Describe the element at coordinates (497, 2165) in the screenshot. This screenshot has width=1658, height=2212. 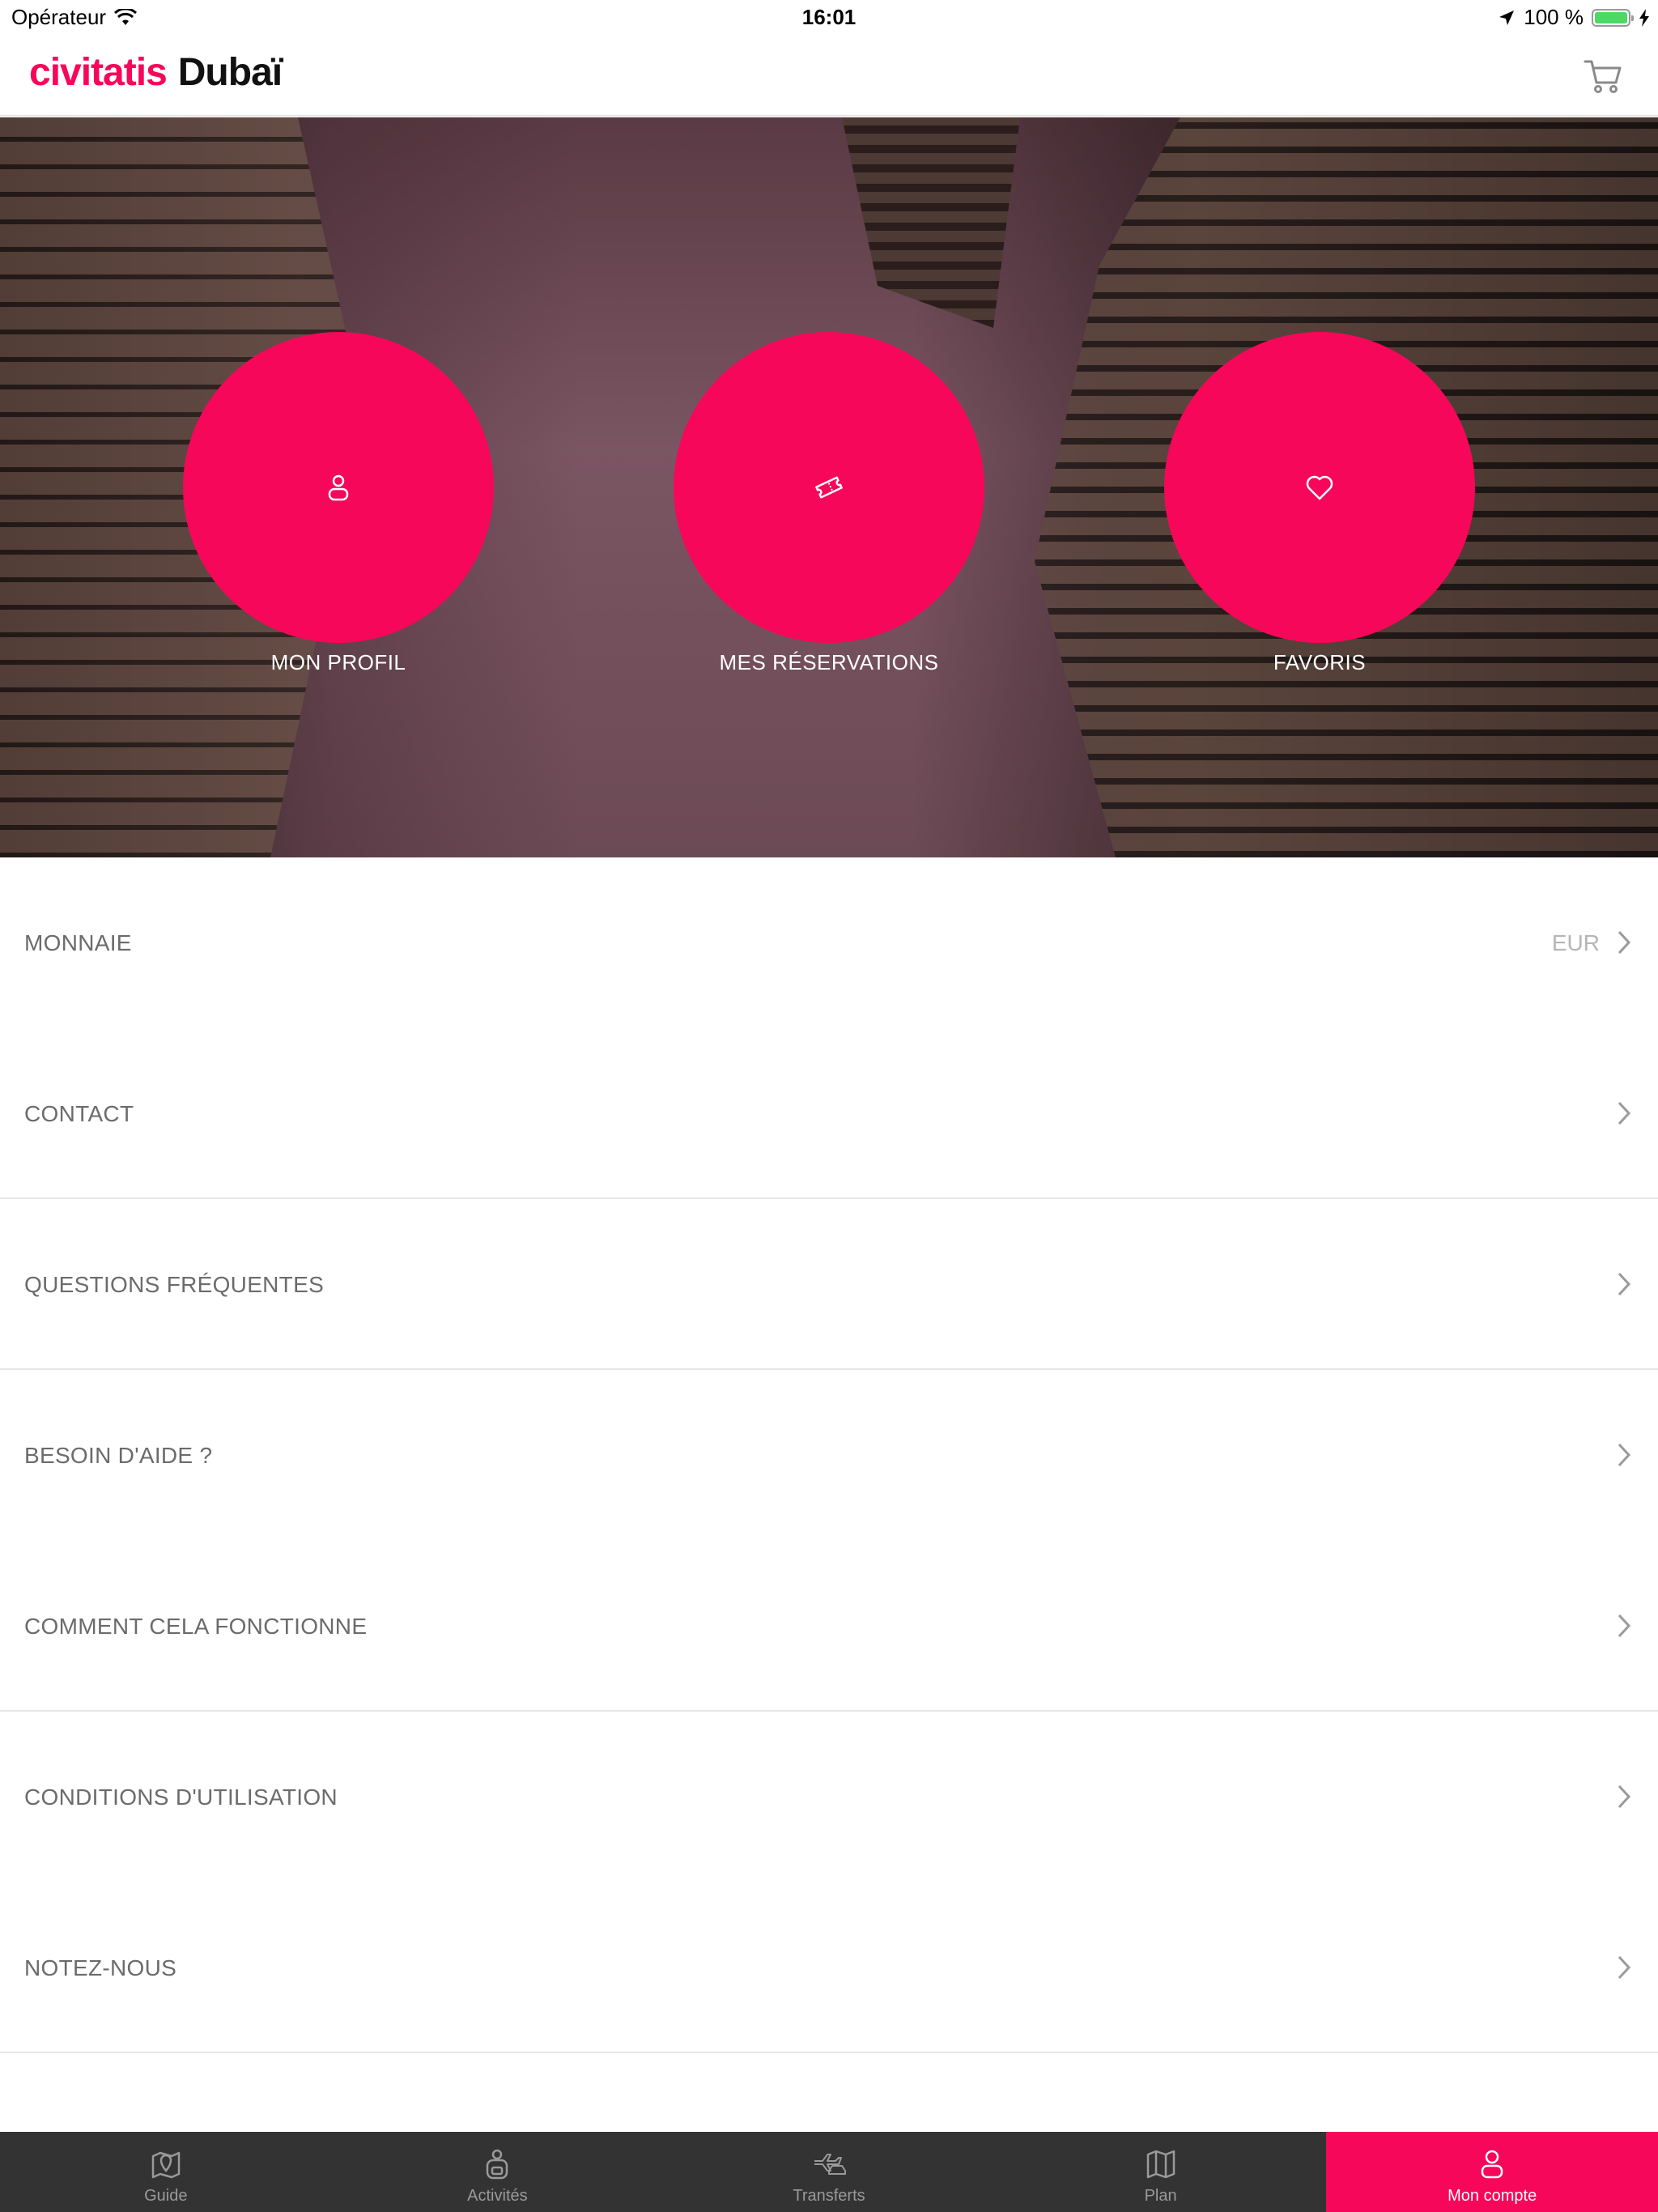
I see `backpack-icon` at that location.